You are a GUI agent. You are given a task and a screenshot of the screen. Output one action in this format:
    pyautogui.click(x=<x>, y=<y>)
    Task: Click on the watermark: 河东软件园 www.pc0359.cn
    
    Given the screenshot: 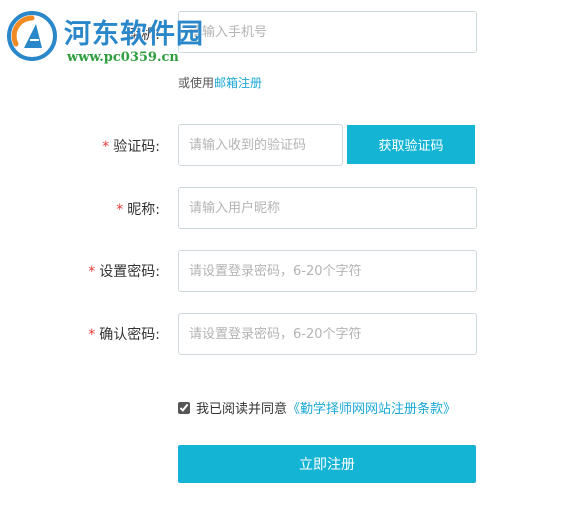 What is the action you would take?
    pyautogui.click(x=120, y=40)
    